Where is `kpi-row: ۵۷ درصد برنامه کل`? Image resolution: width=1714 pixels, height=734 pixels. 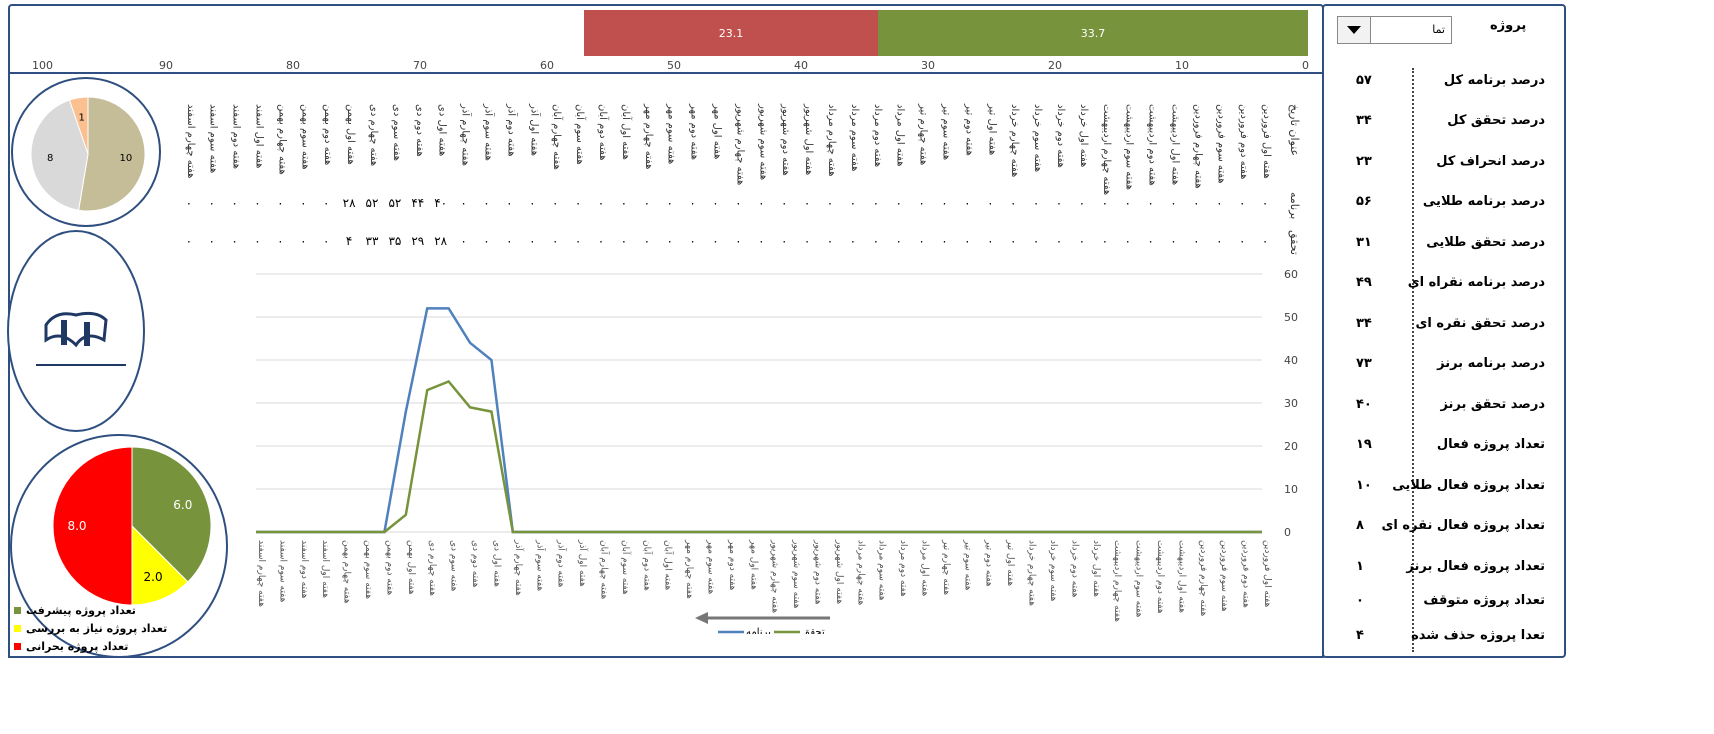
kpi-row: ۵۷ درصد برنامه کل is located at coordinates (1447, 80).